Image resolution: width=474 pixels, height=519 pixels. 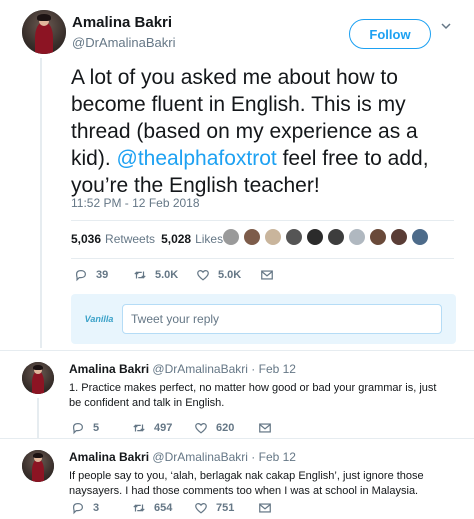 What do you see at coordinates (390, 34) in the screenshot?
I see `follow-button: Follow` at bounding box center [390, 34].